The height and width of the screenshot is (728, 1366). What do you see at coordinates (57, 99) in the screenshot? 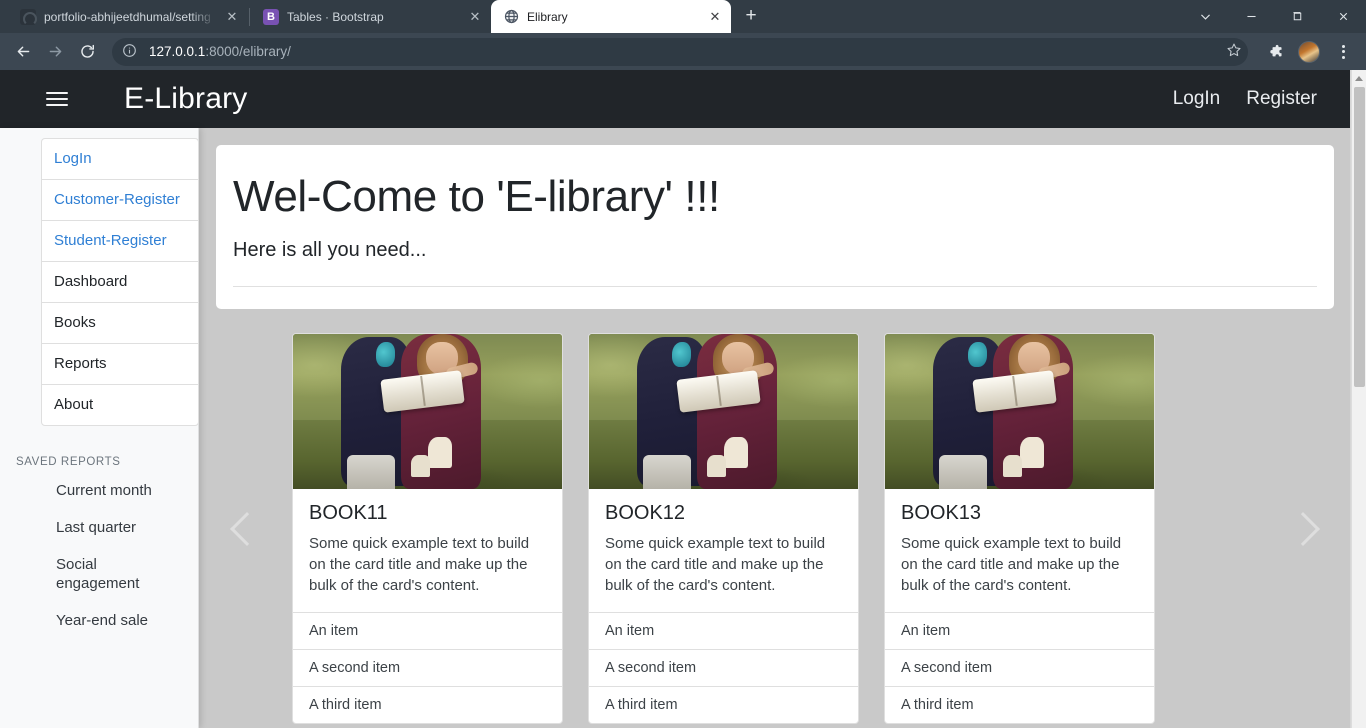
I see `hamburger-icon` at bounding box center [57, 99].